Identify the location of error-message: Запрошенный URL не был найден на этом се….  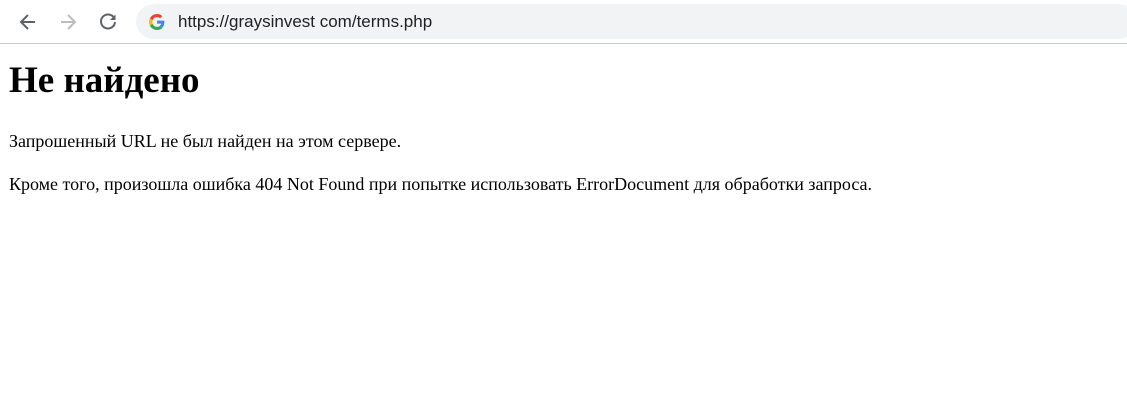
(205, 141).